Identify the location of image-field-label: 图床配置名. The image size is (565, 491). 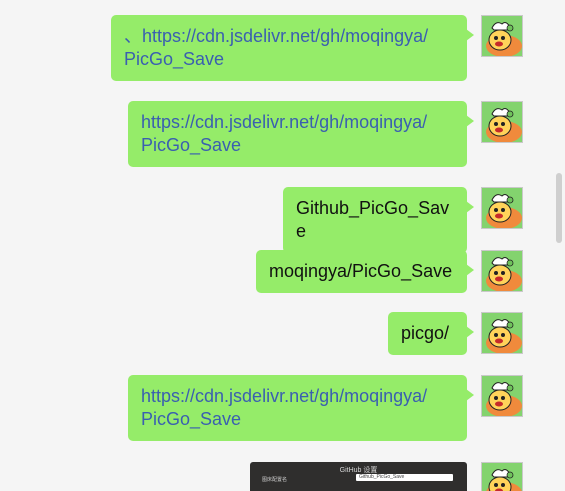
(275, 480).